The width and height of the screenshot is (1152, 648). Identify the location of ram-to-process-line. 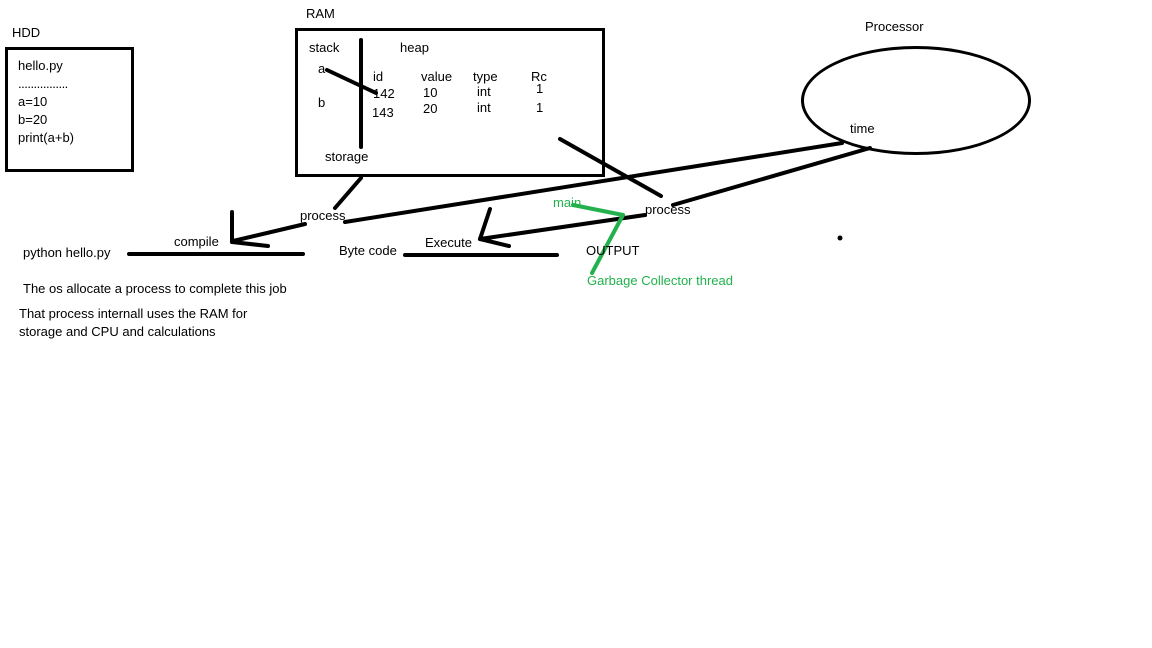
(348, 193).